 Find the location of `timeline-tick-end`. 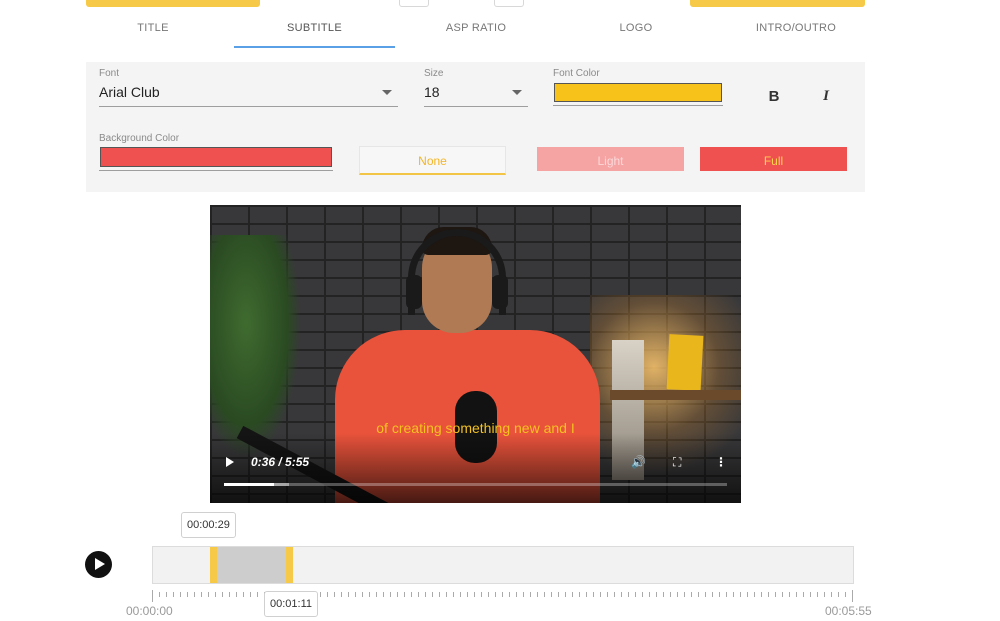

timeline-tick-end is located at coordinates (852, 596).